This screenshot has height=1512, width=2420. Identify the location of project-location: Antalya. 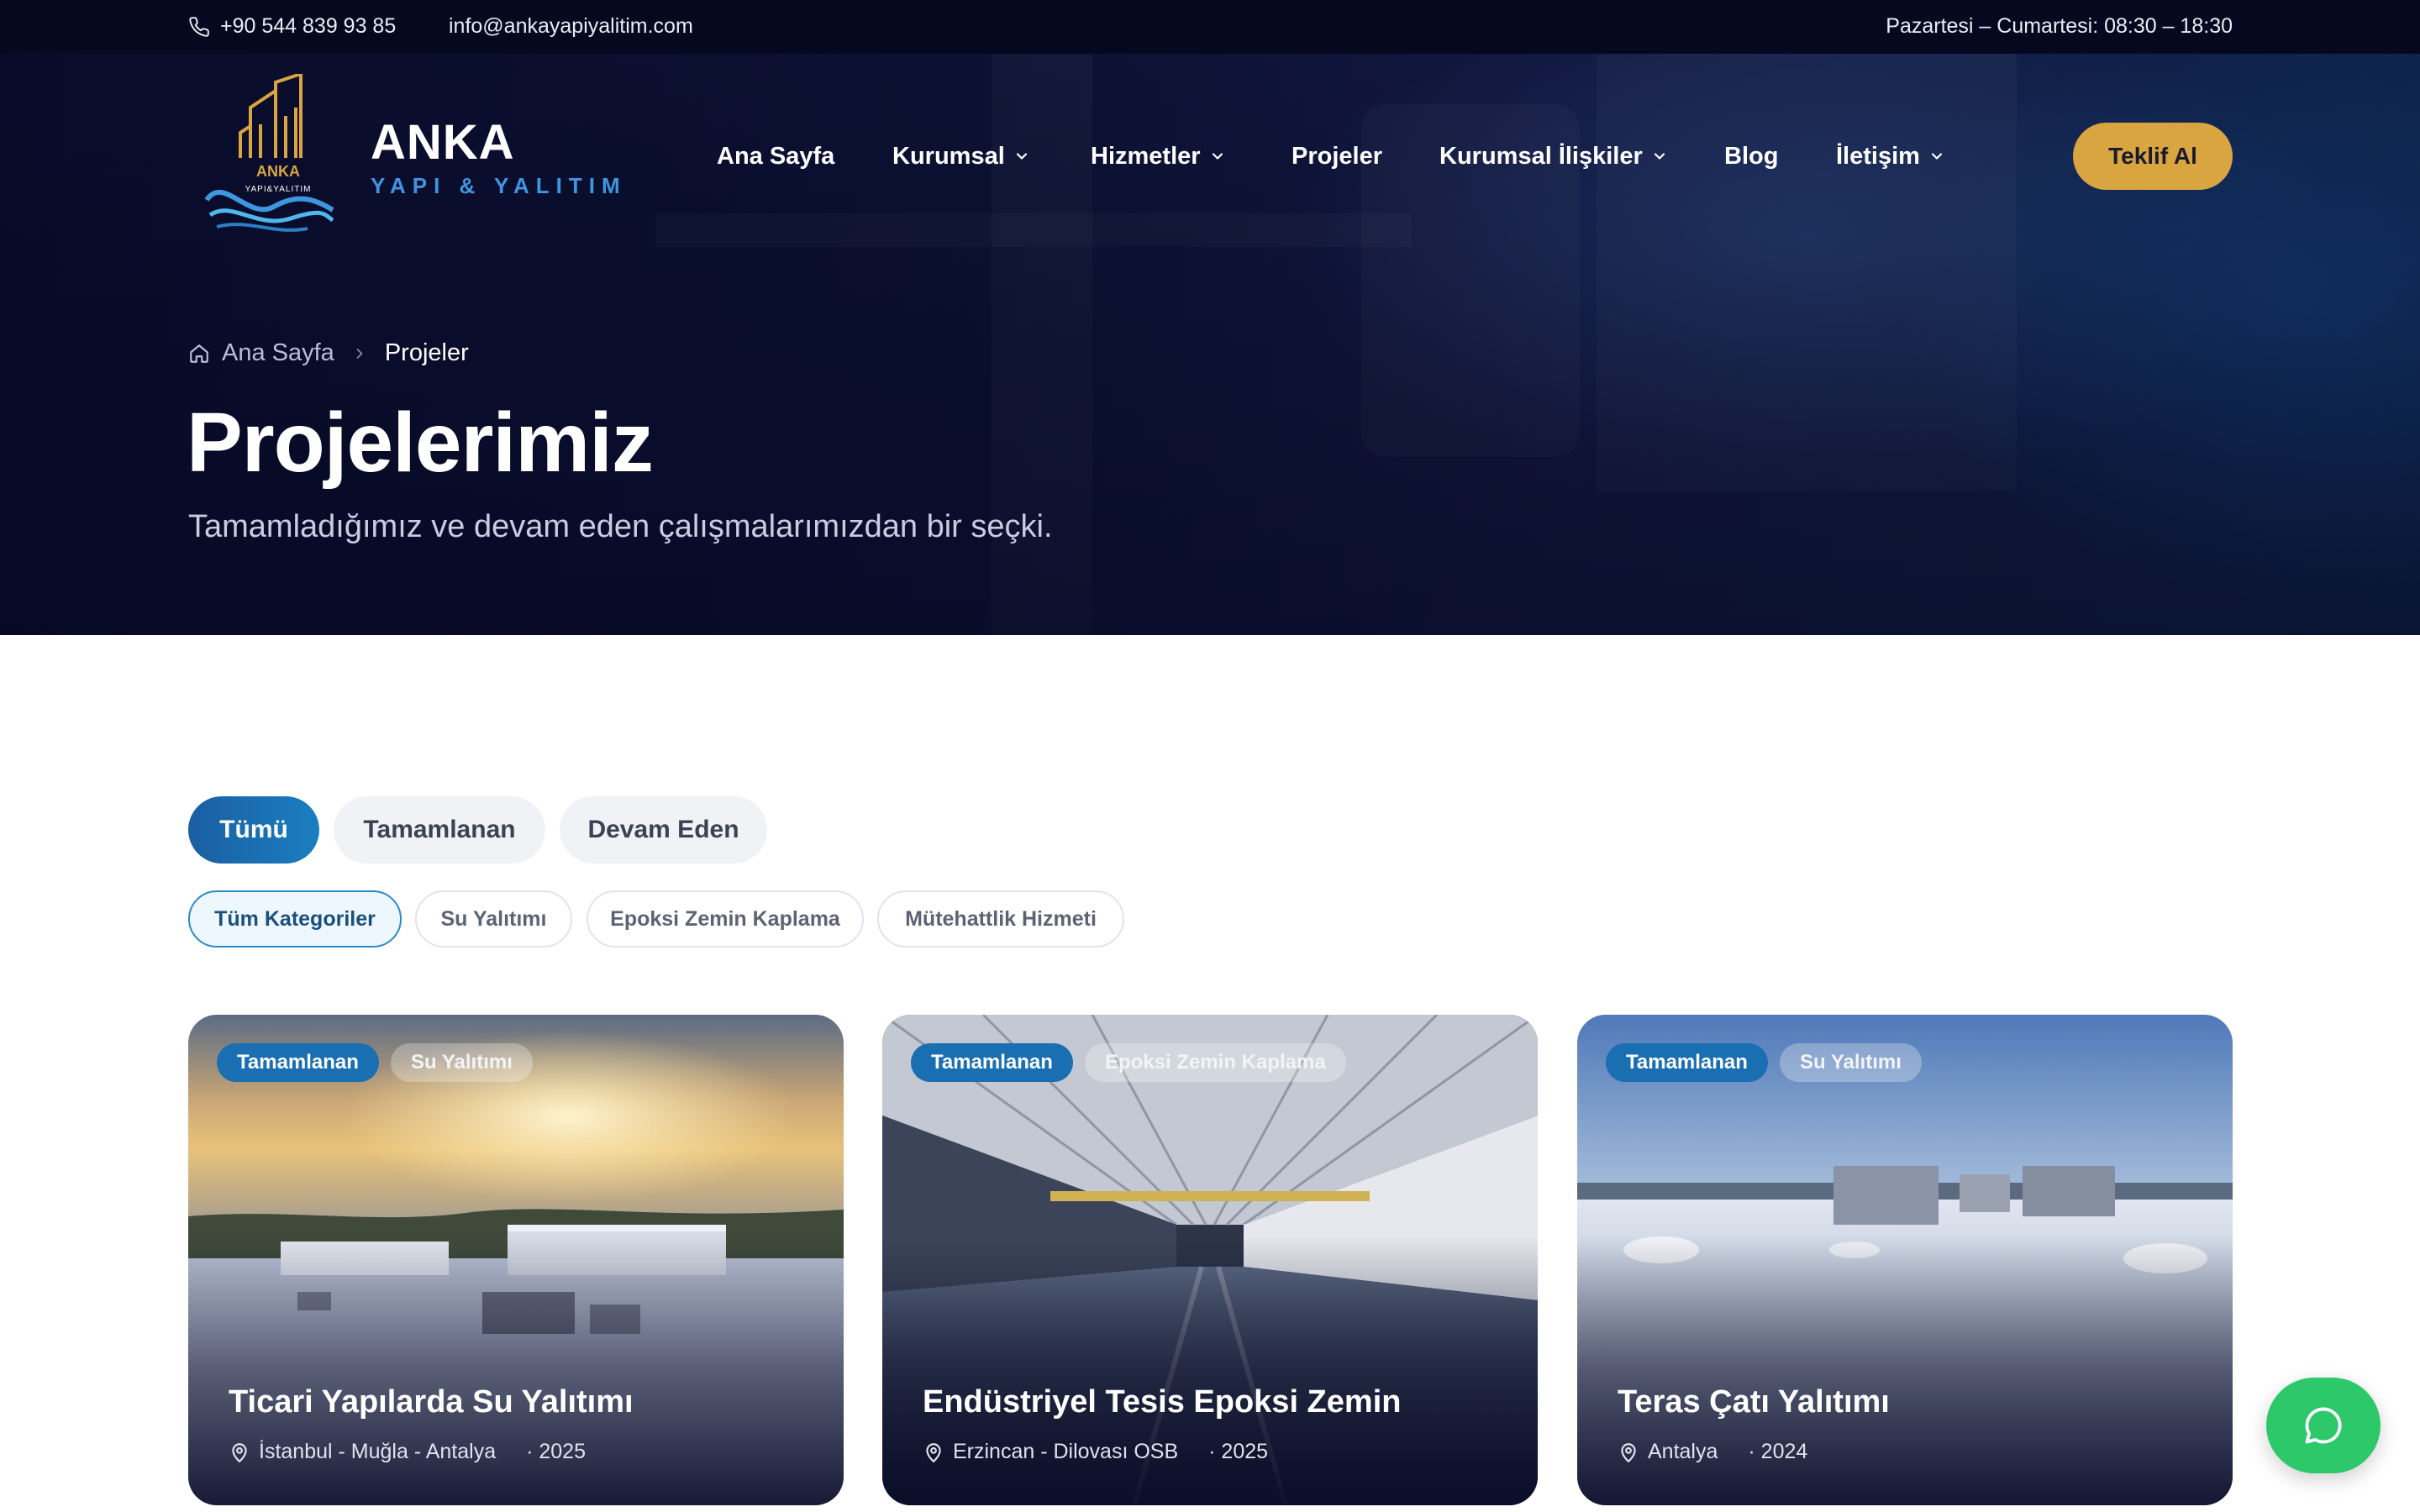
(1683, 1451).